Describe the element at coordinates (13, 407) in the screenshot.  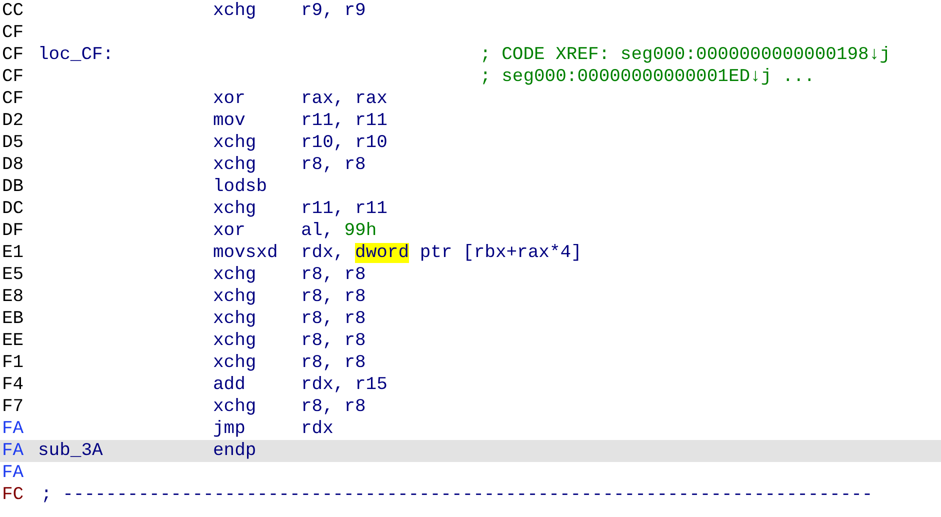
I see `address: F7` at that location.